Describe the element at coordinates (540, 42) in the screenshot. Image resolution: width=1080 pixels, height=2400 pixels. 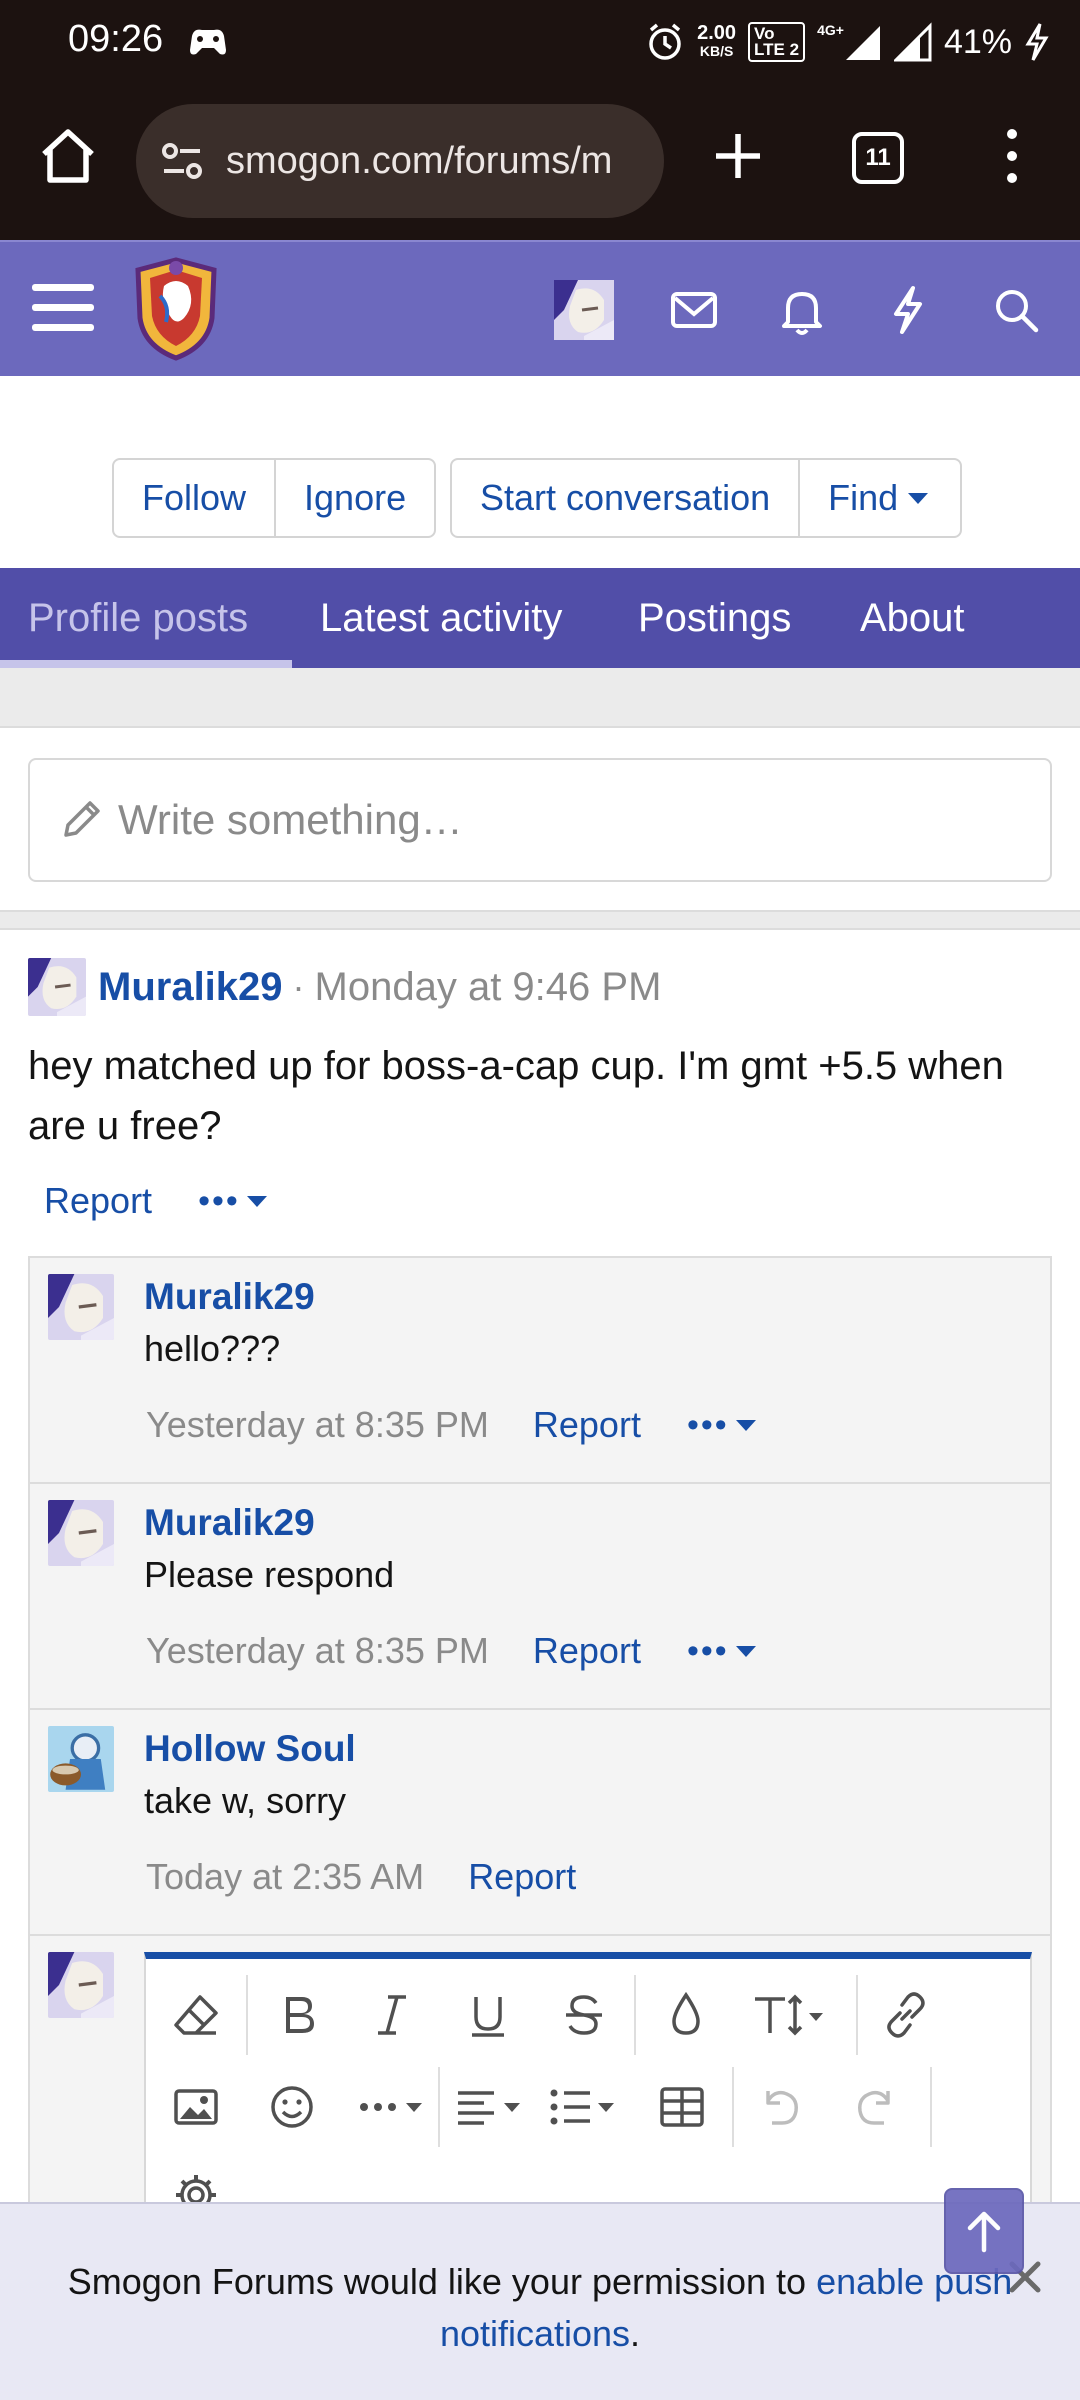
I see `status-bar: 09:26 2.00 KB/S Vo LTE 2 4G+ 41%` at that location.